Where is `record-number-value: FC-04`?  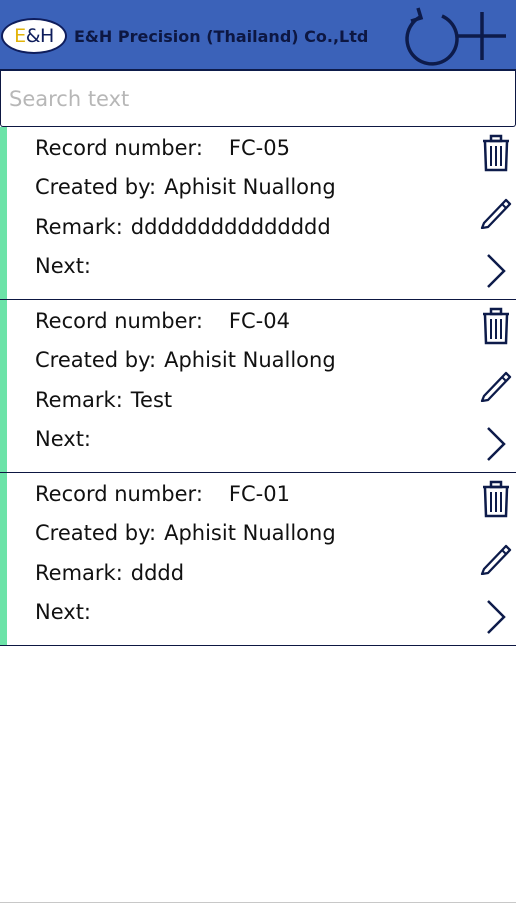 record-number-value: FC-04 is located at coordinates (259, 321).